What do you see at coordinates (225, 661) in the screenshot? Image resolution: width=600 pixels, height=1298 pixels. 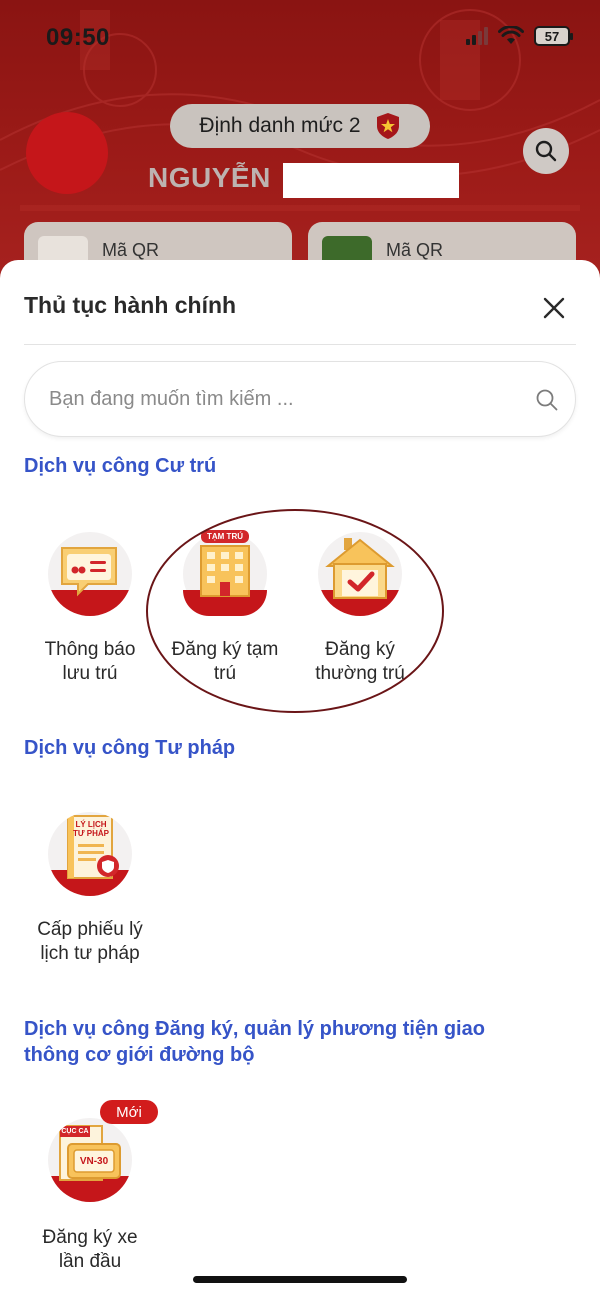 I see `service-label: Đăng ký tạm trú` at bounding box center [225, 661].